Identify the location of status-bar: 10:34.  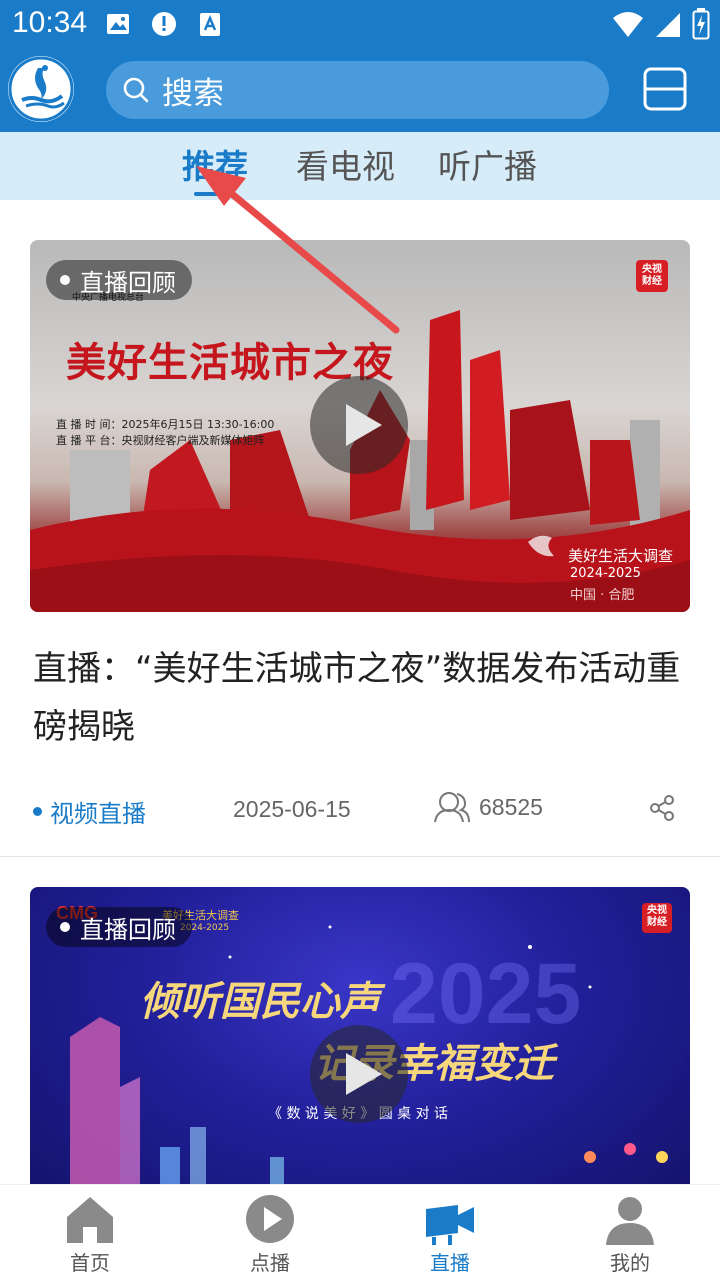
(360, 25).